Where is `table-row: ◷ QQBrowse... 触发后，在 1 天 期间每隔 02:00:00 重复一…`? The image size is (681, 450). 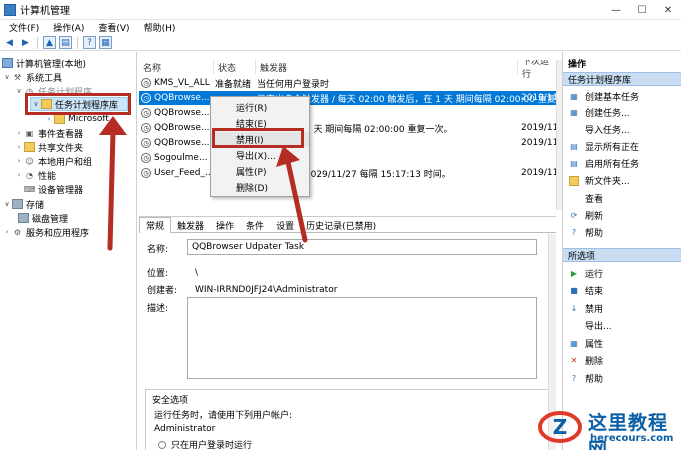
table-row: ◷ QQBrowse... 触发后，在 1 天 期间每隔 02:00:00 重复一… is located at coordinates (347, 128).